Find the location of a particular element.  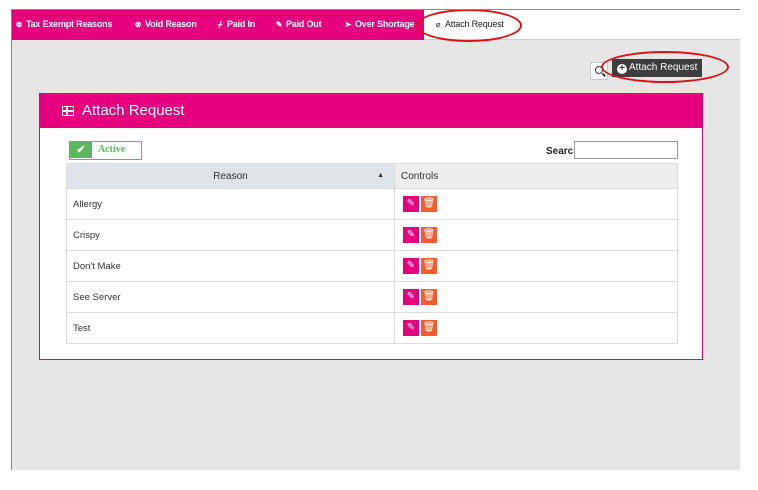

tab-label: Over Shortage is located at coordinates (385, 24).